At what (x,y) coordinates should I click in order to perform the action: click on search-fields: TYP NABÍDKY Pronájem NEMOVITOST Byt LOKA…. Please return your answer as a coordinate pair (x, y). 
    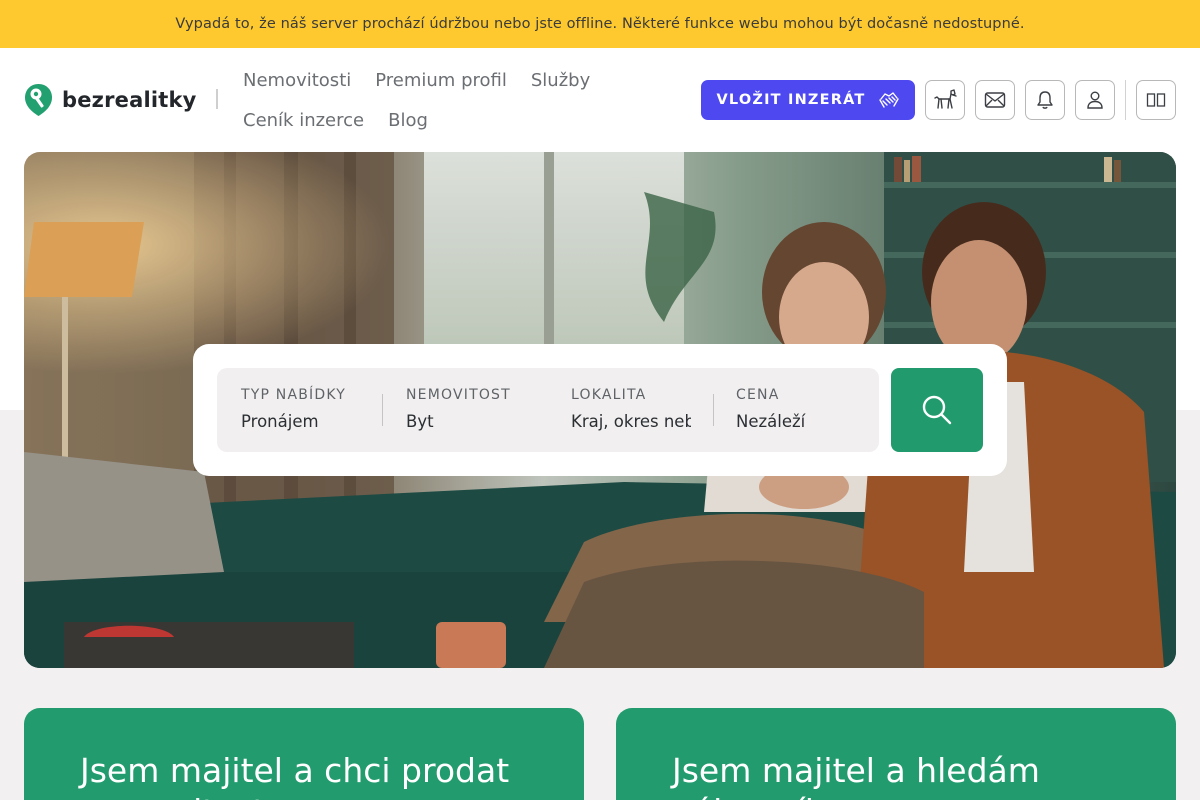
    Looking at the image, I should click on (548, 410).